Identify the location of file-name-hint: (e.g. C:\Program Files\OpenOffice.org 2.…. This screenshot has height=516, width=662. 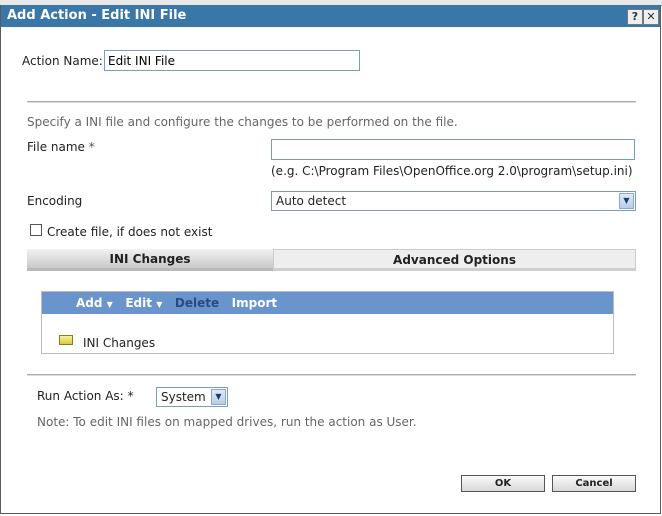
(452, 171).